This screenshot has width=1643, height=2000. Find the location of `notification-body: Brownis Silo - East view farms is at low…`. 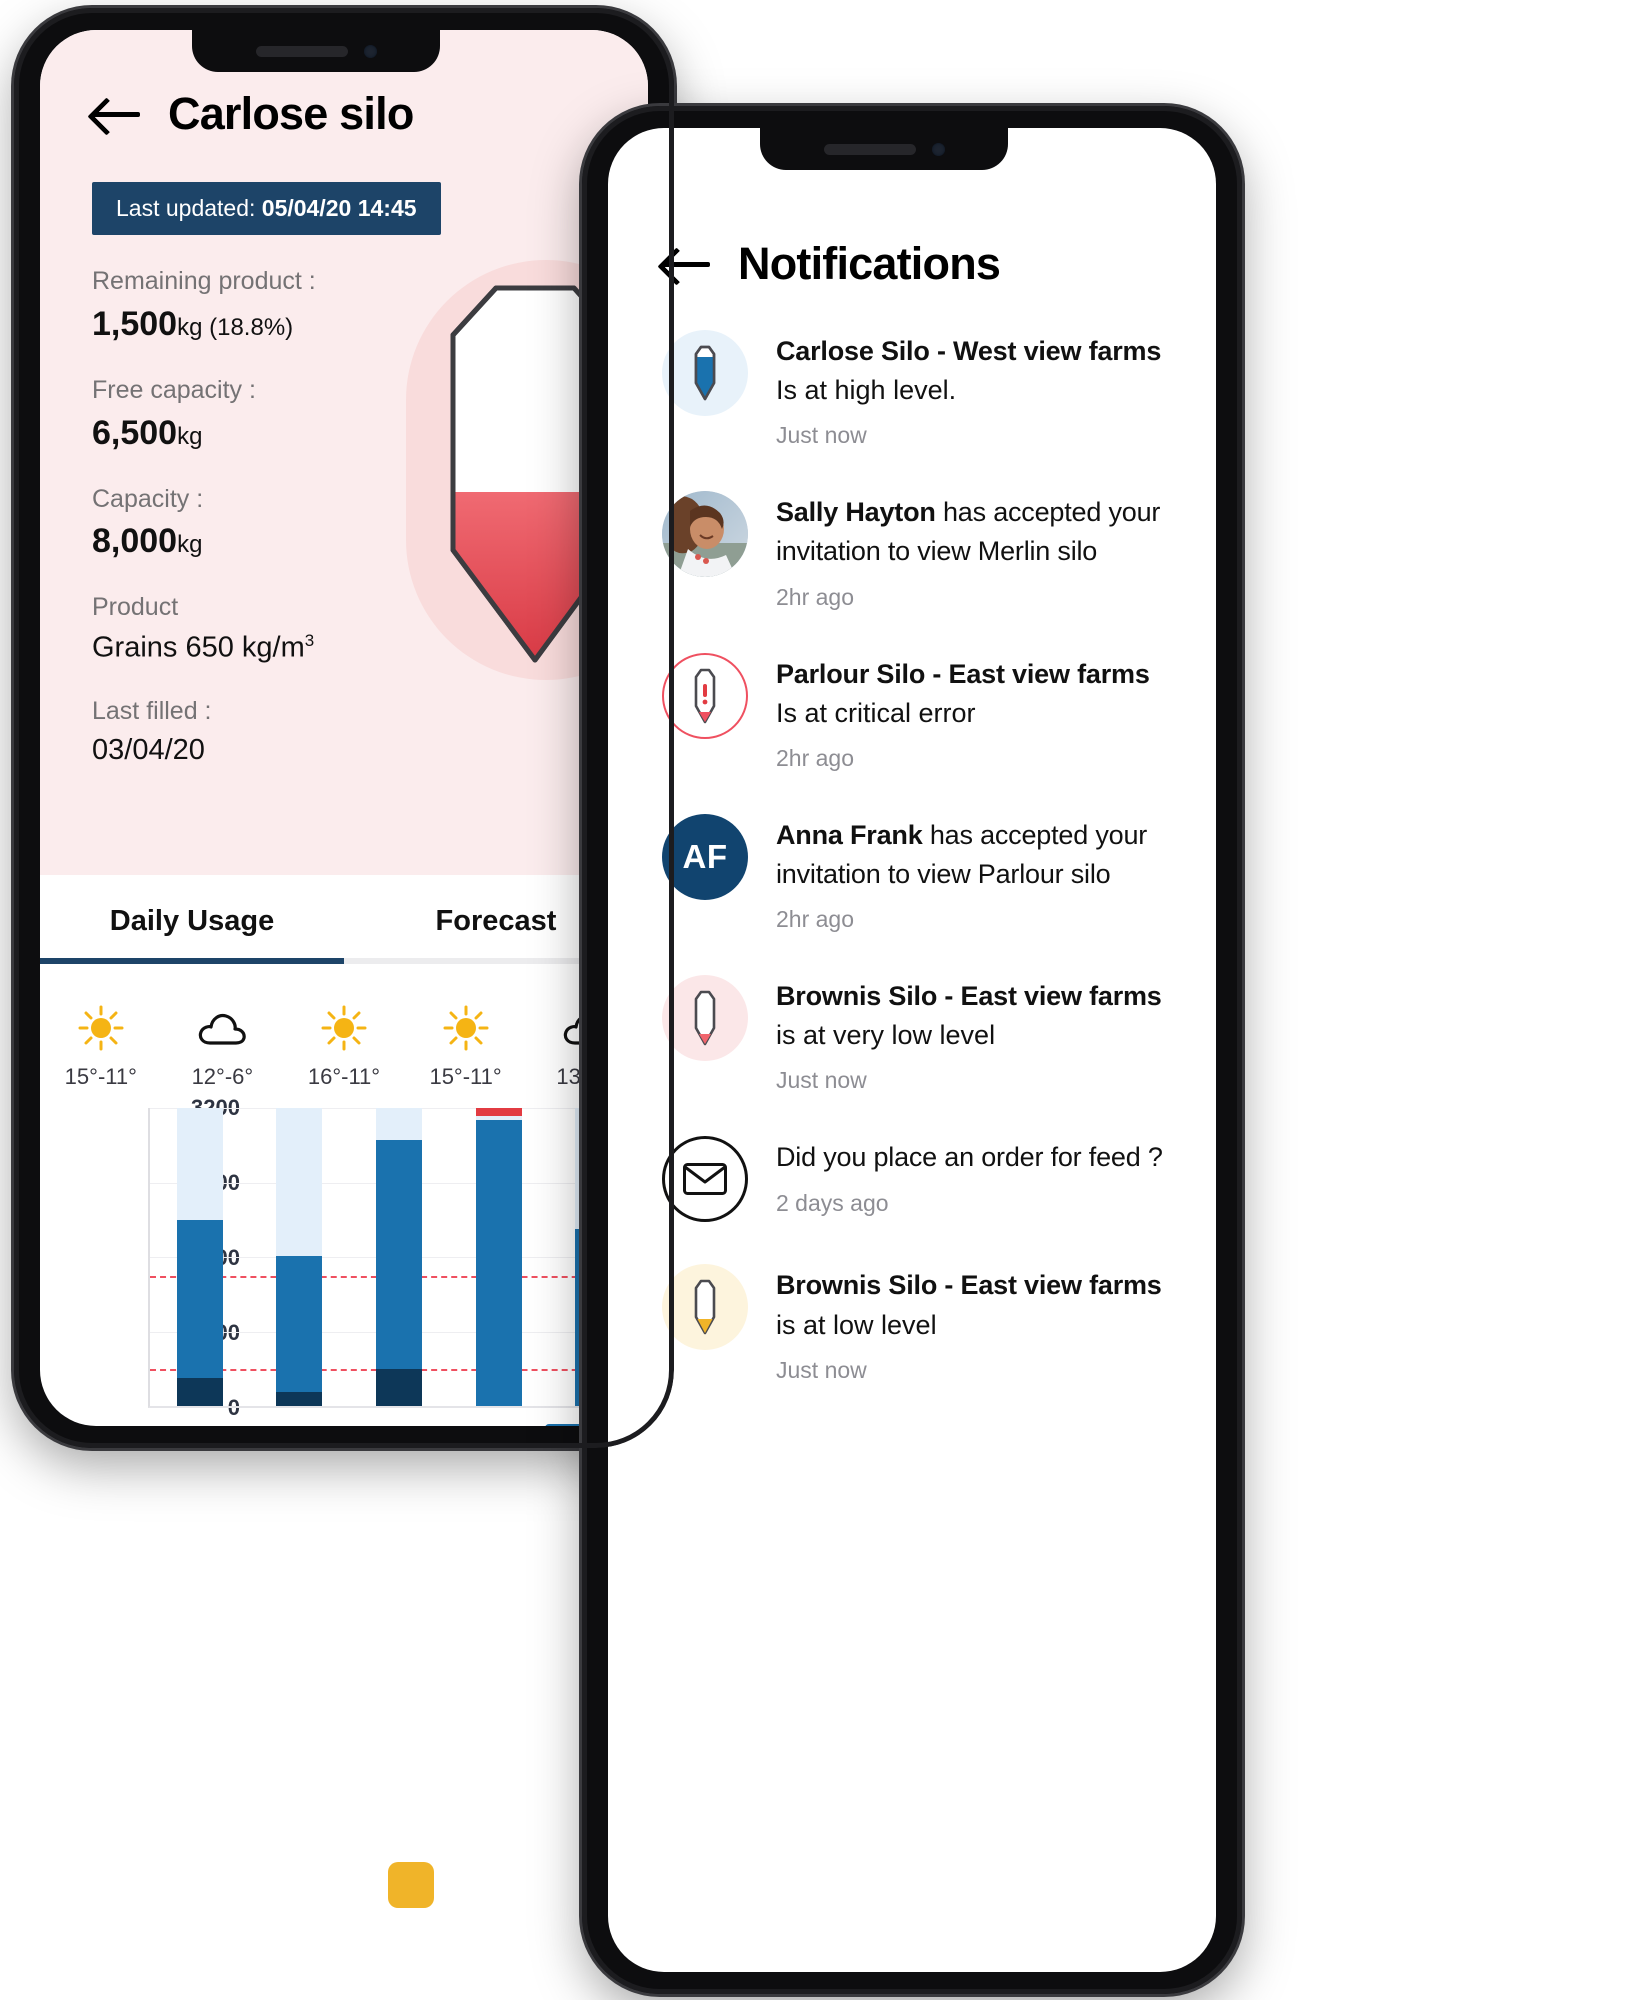

notification-body: Brownis Silo - East view farms is at low… is located at coordinates (969, 1323).